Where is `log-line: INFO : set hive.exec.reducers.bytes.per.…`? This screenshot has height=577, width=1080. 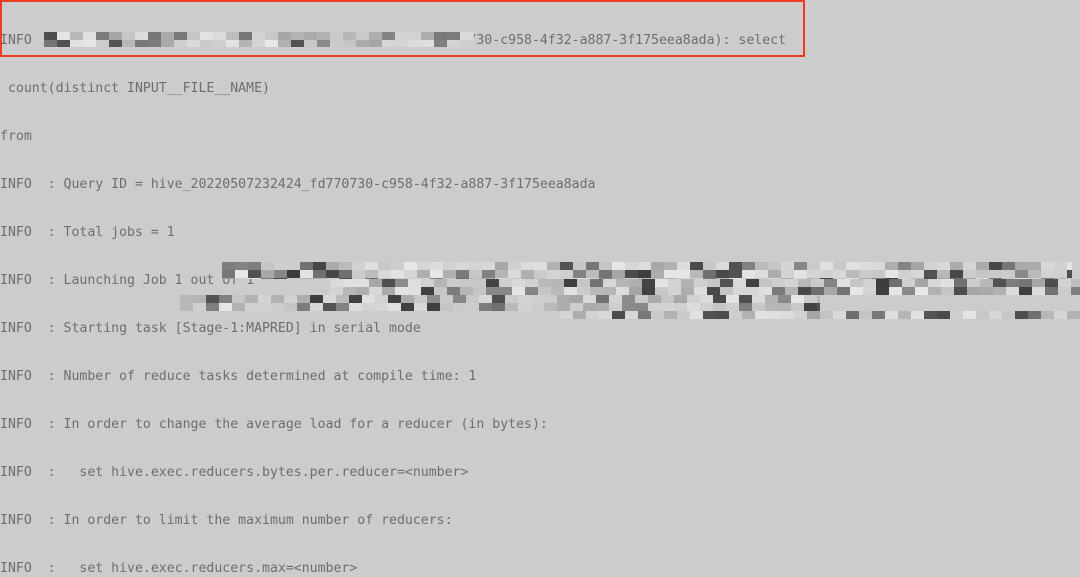
log-line: INFO : set hive.exec.reducers.bytes.per.… is located at coordinates (234, 472).